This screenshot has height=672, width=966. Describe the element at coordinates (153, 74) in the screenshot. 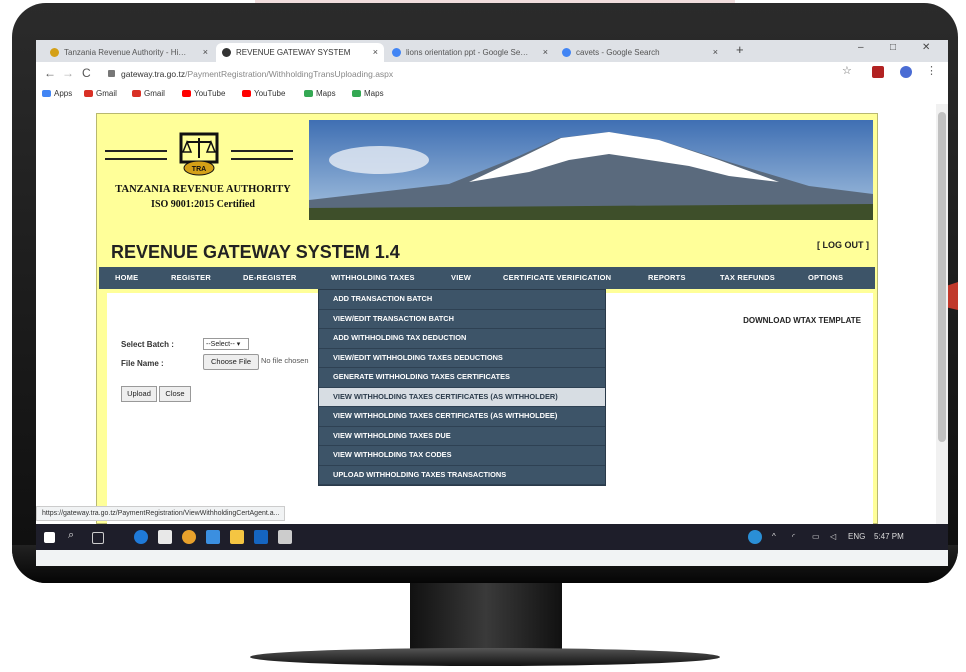

I see `url-host: gateway.tra.go.tz` at that location.